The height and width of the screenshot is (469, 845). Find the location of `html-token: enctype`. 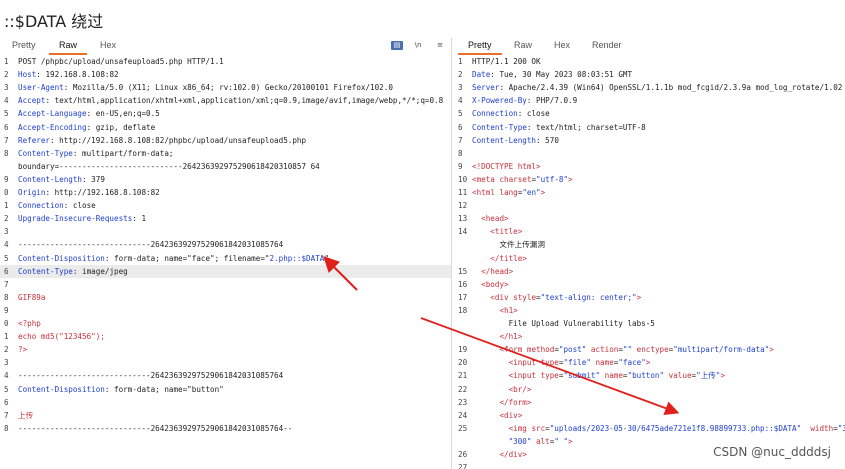

html-token: enctype is located at coordinates (652, 350).